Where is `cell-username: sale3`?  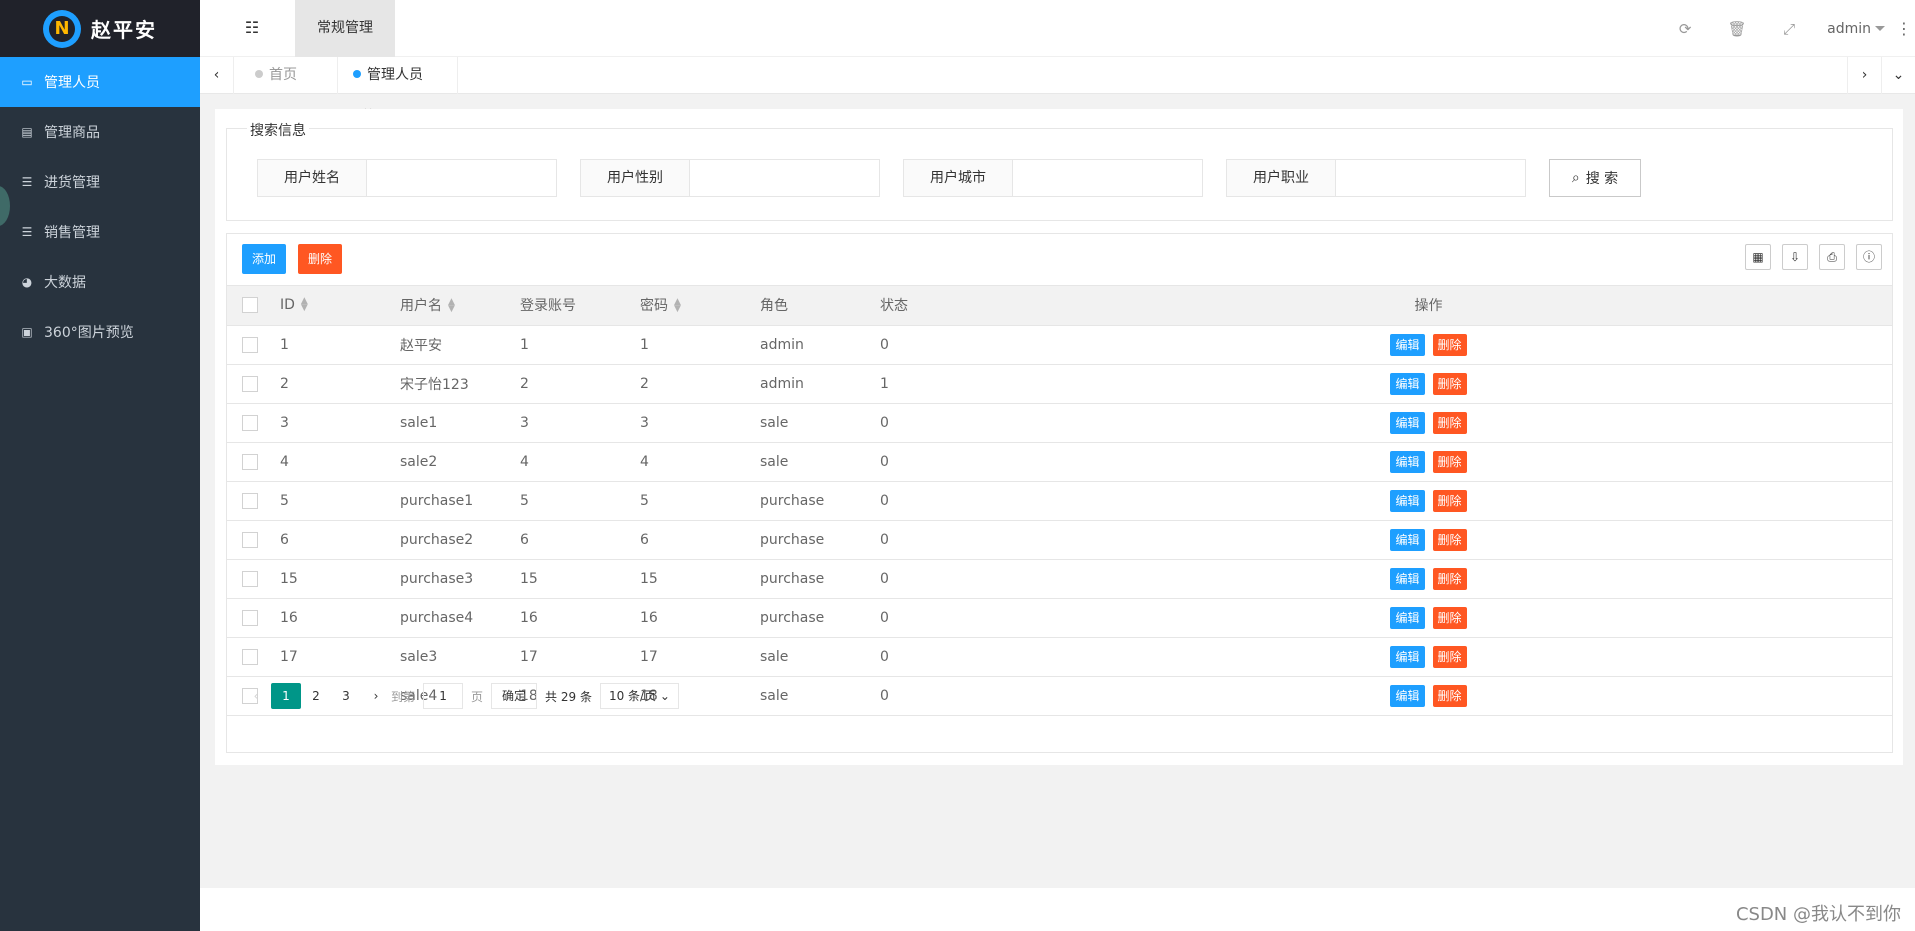
cell-username: sale3 is located at coordinates (445, 657).